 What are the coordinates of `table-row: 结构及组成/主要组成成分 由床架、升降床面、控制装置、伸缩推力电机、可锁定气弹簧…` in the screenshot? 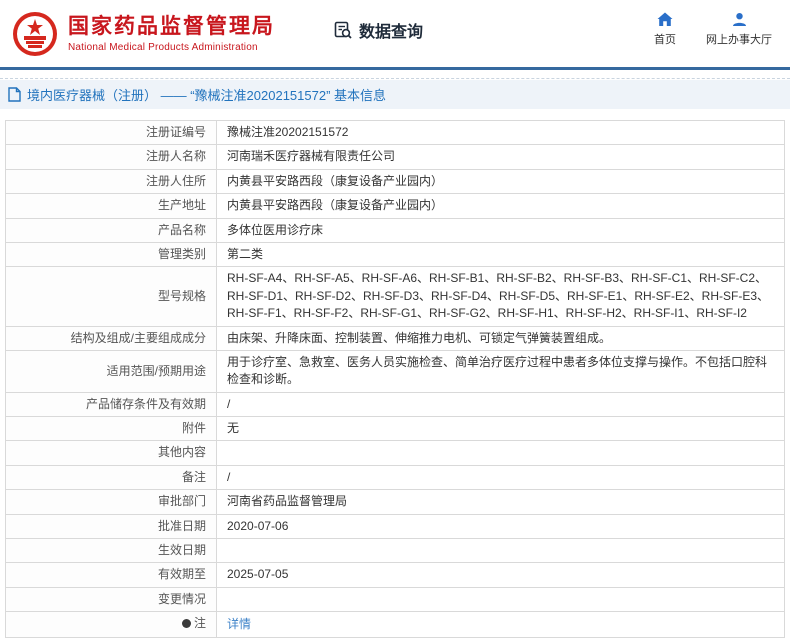 It's located at (395, 338).